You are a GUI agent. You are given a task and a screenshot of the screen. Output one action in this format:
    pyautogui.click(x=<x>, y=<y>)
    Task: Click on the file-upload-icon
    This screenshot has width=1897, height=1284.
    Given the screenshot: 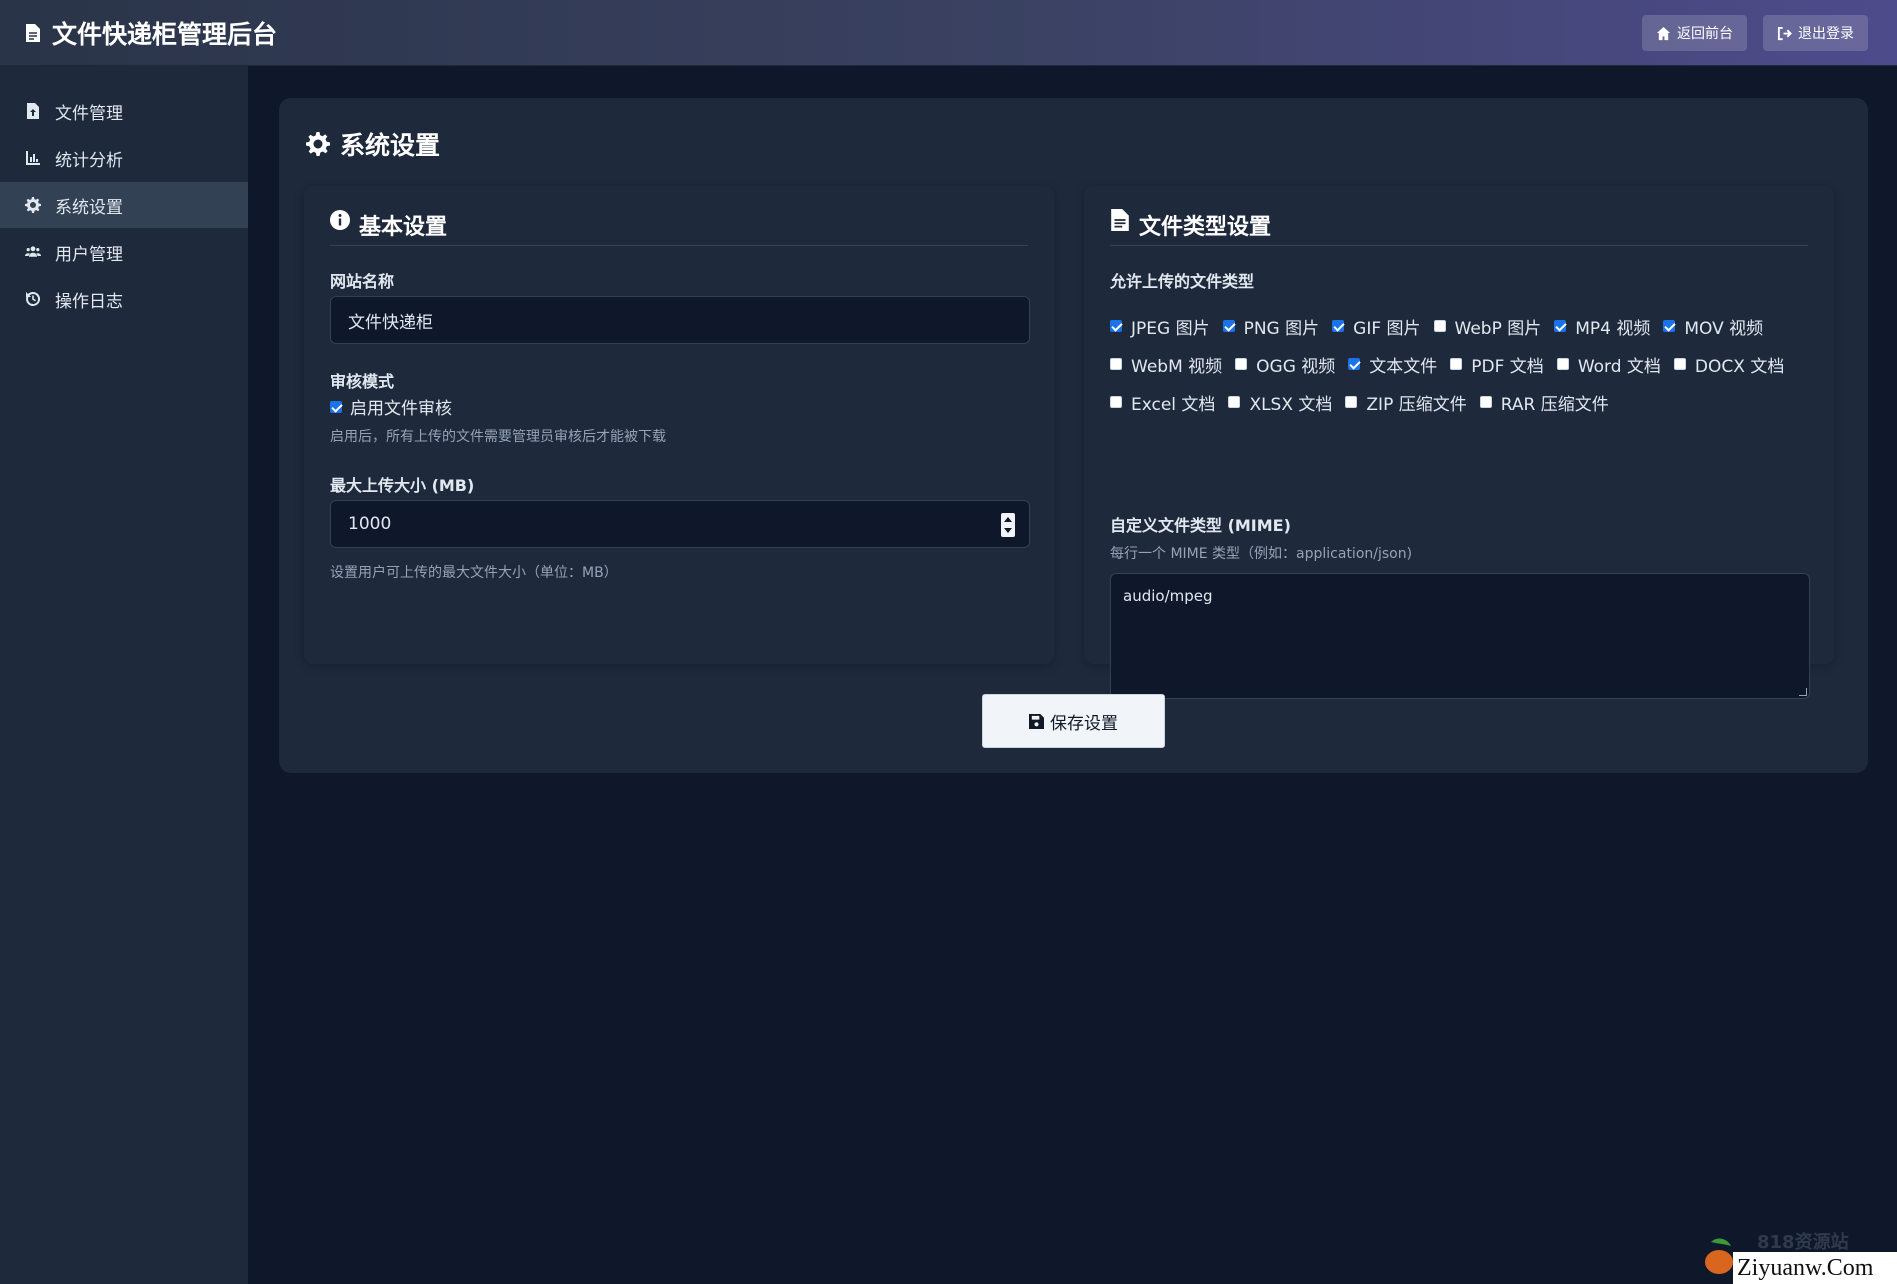 What is the action you would take?
    pyautogui.click(x=33, y=111)
    